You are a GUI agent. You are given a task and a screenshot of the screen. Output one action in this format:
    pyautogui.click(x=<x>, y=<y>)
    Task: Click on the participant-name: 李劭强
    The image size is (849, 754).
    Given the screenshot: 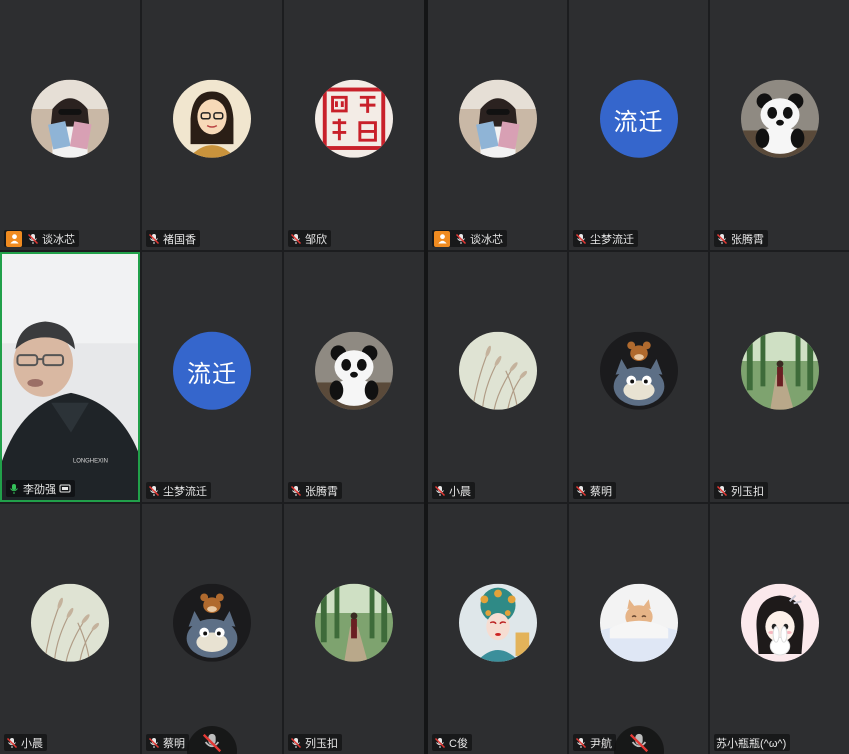 What is the action you would take?
    pyautogui.click(x=39, y=489)
    